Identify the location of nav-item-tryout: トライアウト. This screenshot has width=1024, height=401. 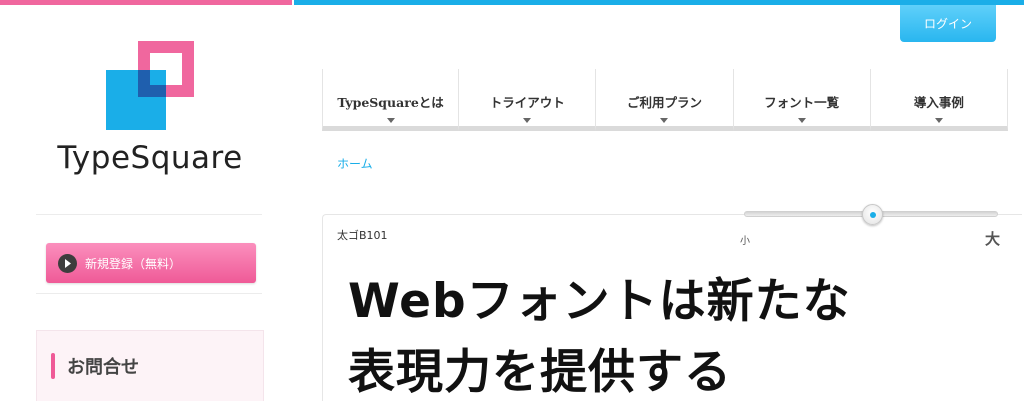
(528, 100).